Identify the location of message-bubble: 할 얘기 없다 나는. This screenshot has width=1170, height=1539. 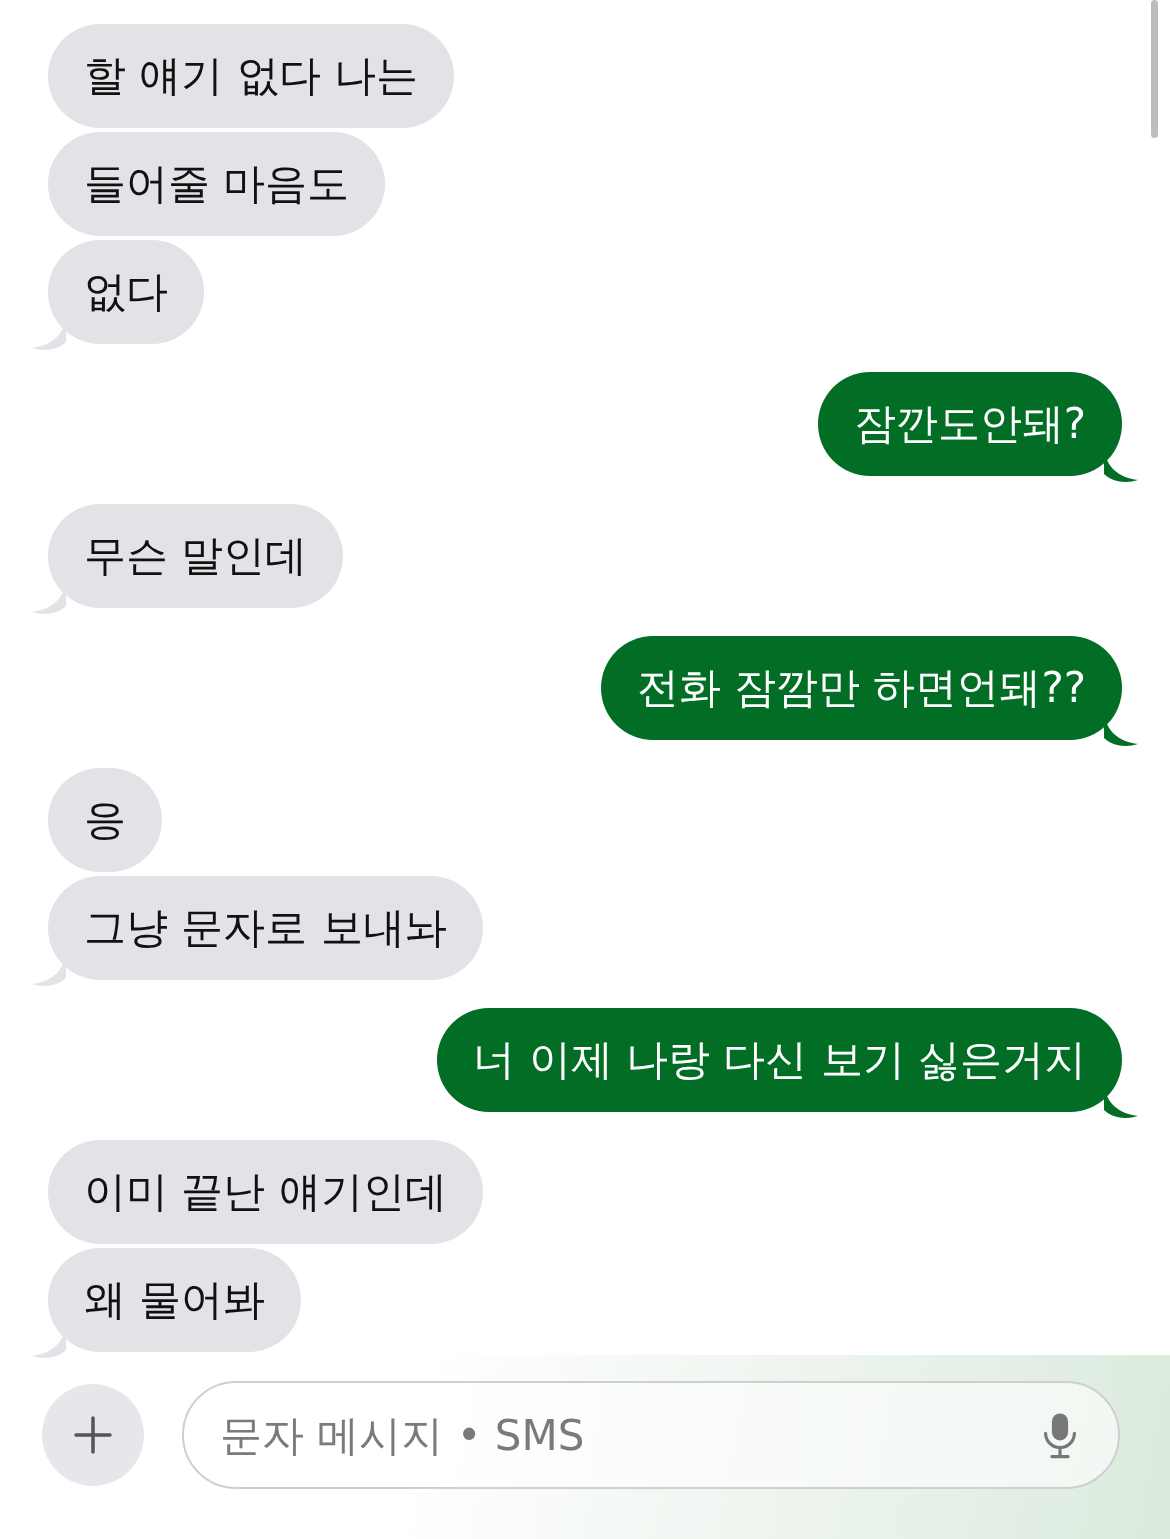
(251, 76).